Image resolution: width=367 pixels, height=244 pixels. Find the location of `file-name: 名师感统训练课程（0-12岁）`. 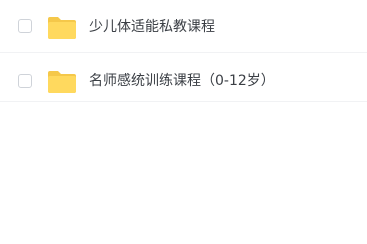

file-name: 名师感统训练课程（0-12岁） is located at coordinates (182, 81).